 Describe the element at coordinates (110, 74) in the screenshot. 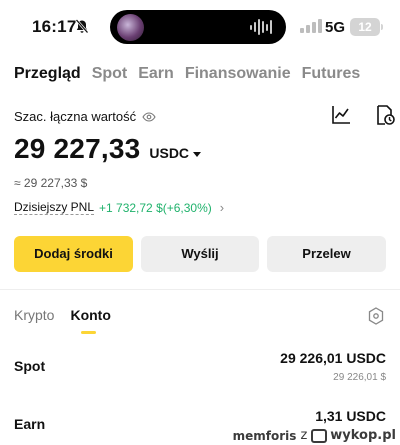

I see `tab-spot: Spot` at that location.